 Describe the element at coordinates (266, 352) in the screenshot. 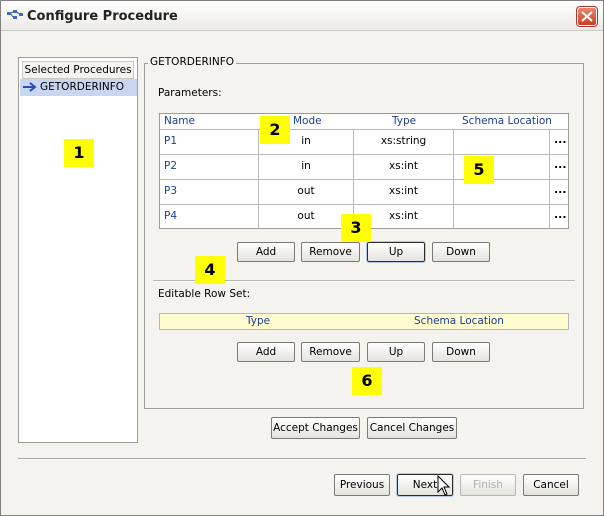

I see `add-rowset-button: Add` at that location.